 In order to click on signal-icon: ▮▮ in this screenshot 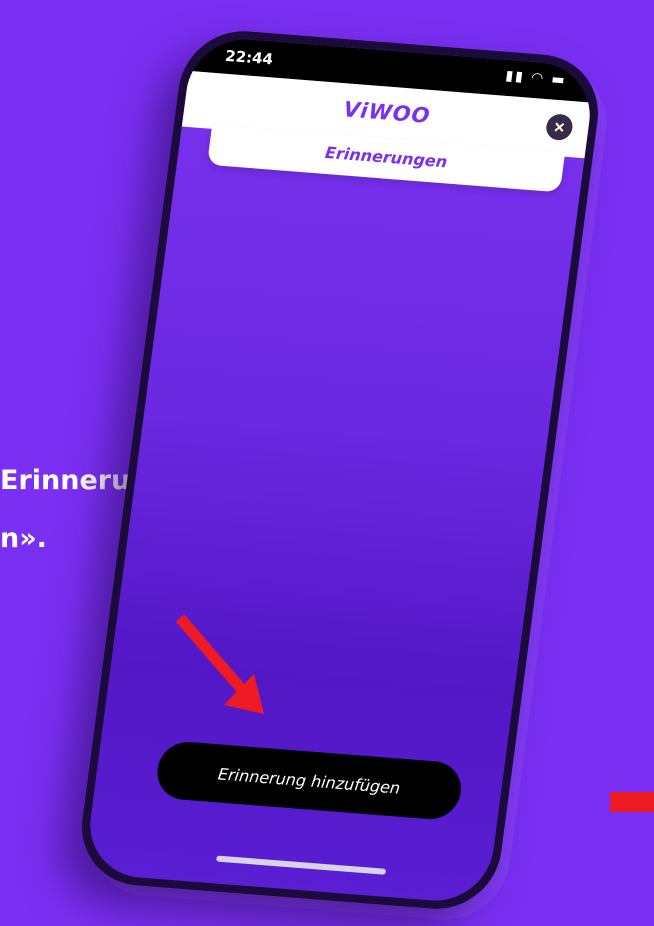, I will do `click(515, 76)`.